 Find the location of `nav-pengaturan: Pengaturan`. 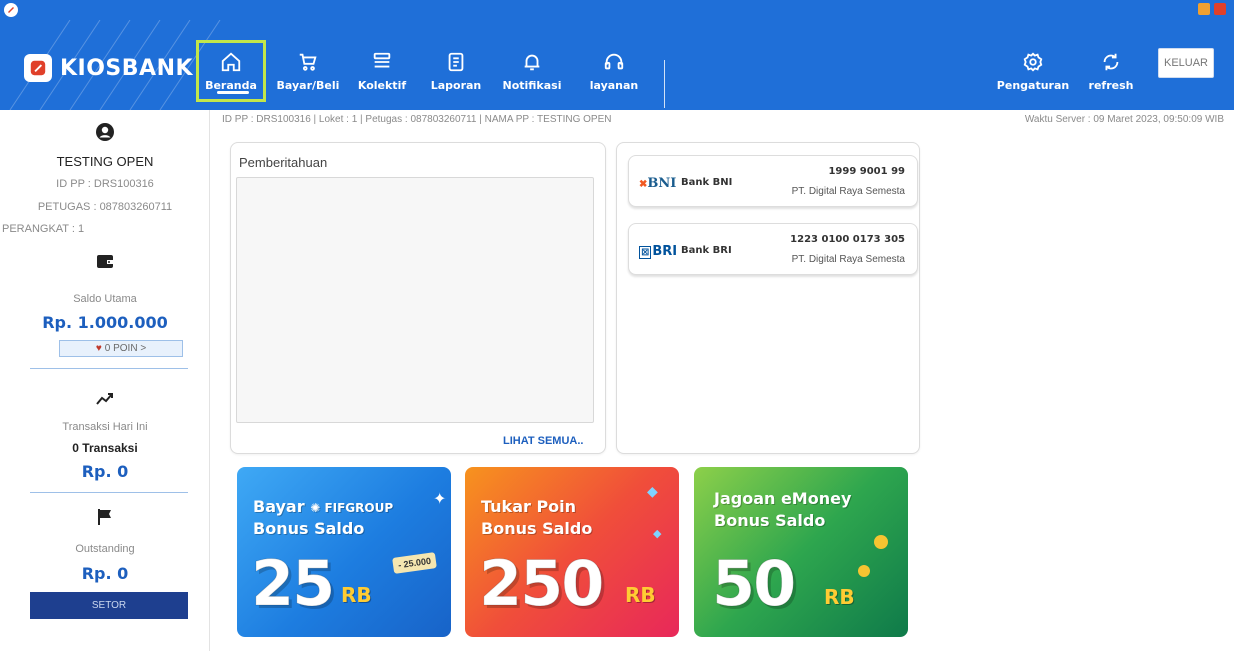

nav-pengaturan: Pengaturan is located at coordinates (1033, 71).